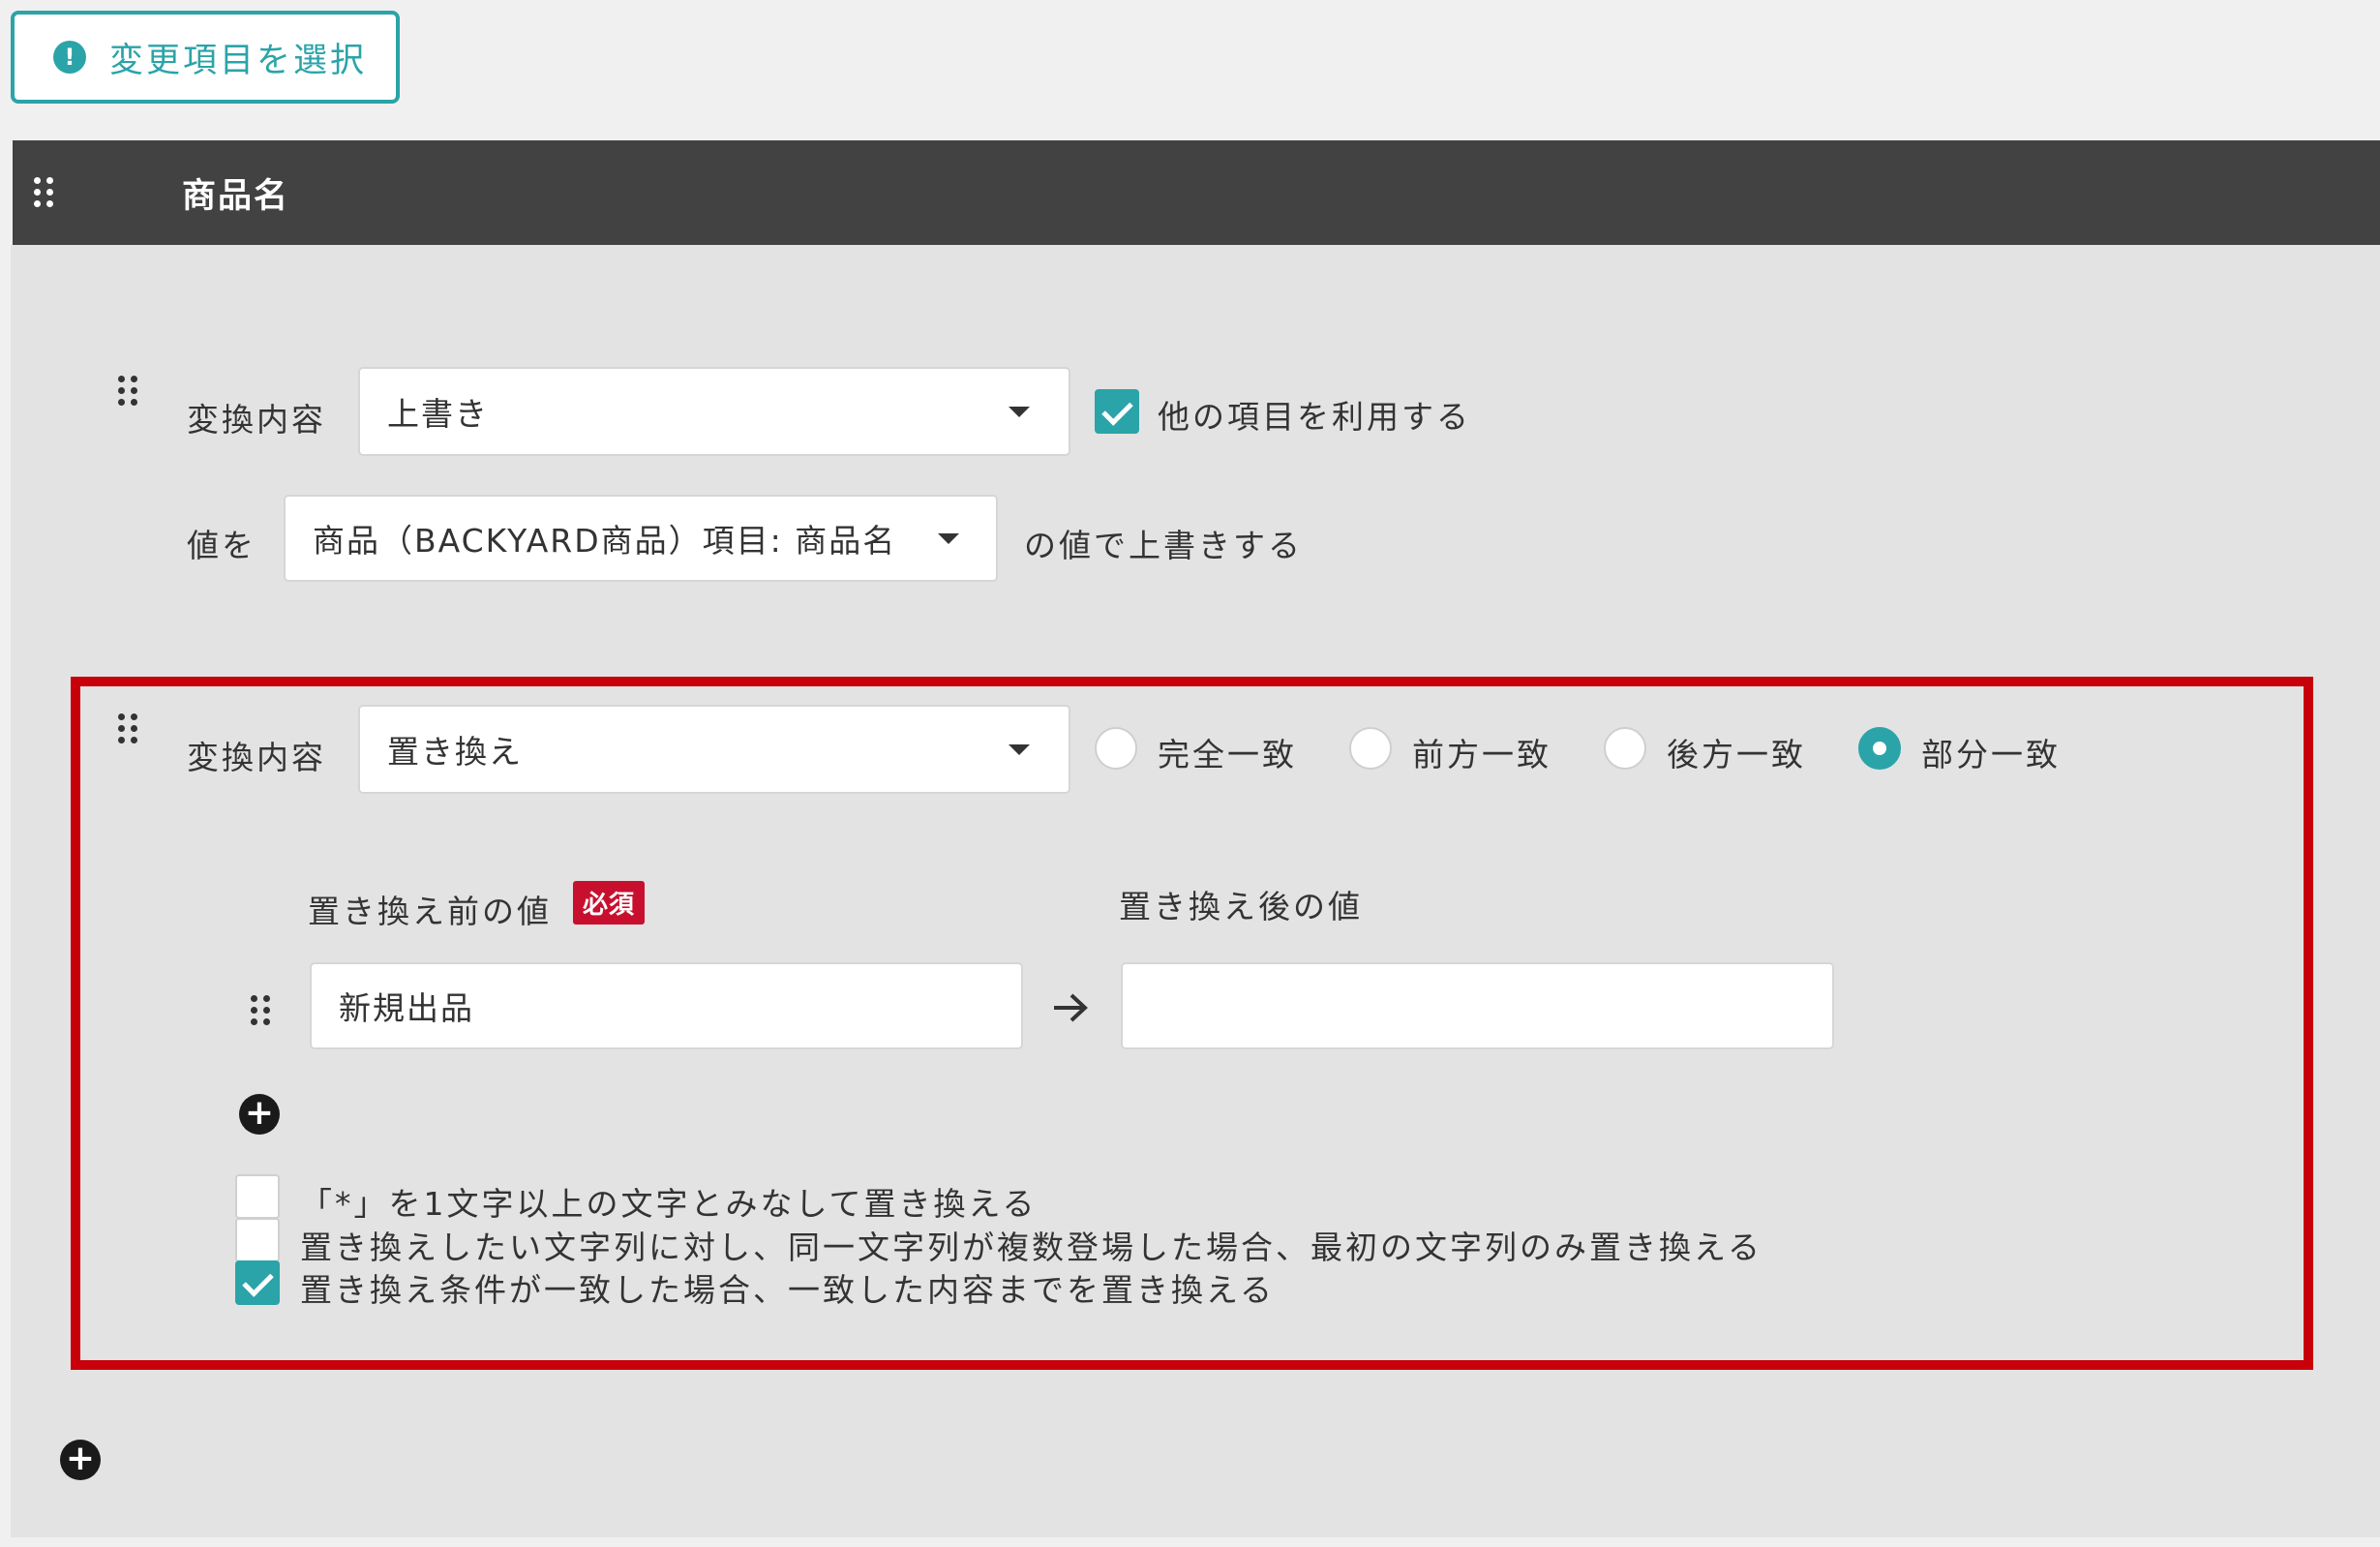 The width and height of the screenshot is (2380, 1547). I want to click on match-range-option-label: 置き換え条件が一致した場合、一致した内容までを置き換える, so click(788, 1290).